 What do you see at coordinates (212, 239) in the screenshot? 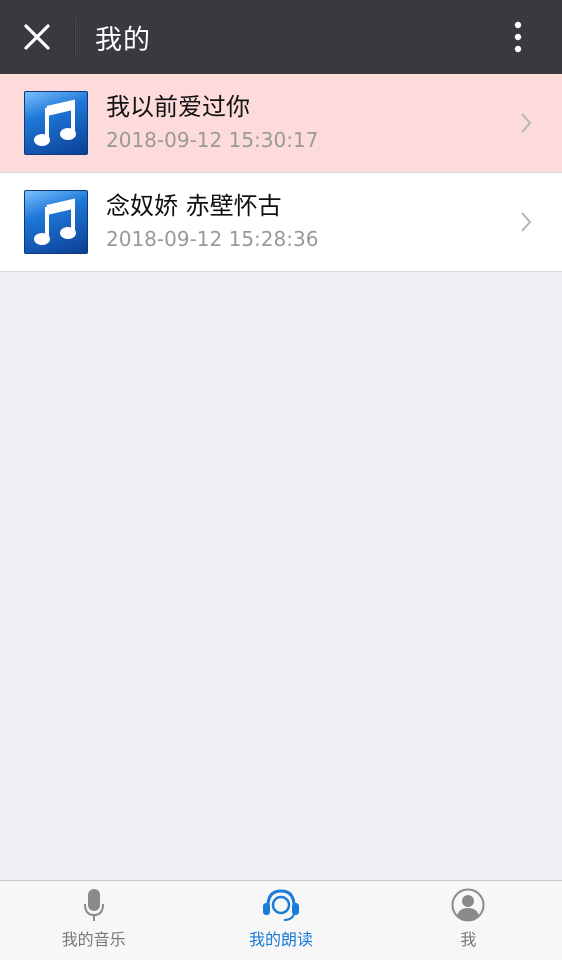
I see `item-date: 2018-09-12 15:28:36` at bounding box center [212, 239].